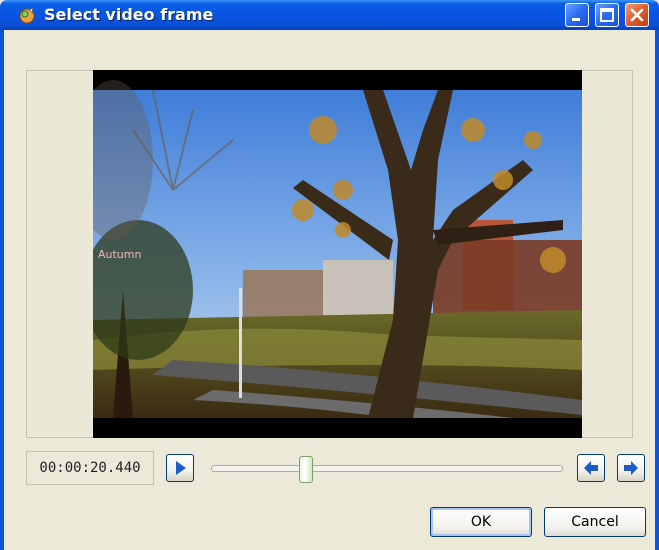 The image size is (659, 550). I want to click on app-icon, so click(27, 15).